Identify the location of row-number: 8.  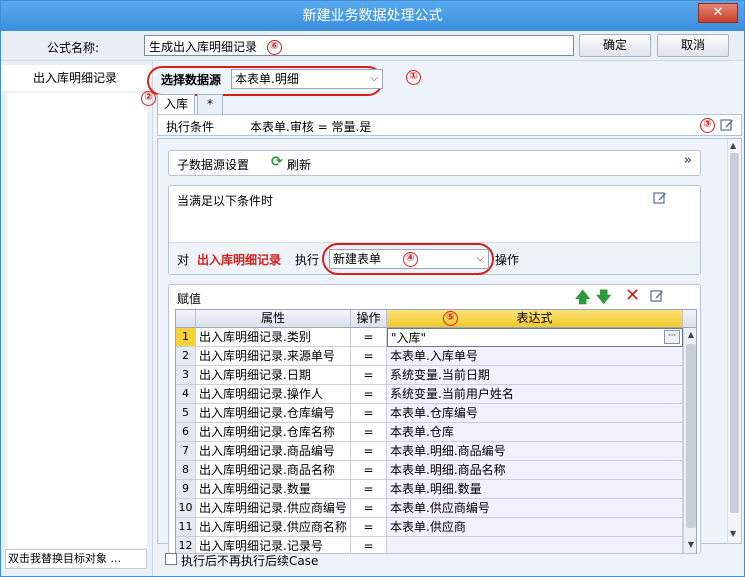
(186, 470).